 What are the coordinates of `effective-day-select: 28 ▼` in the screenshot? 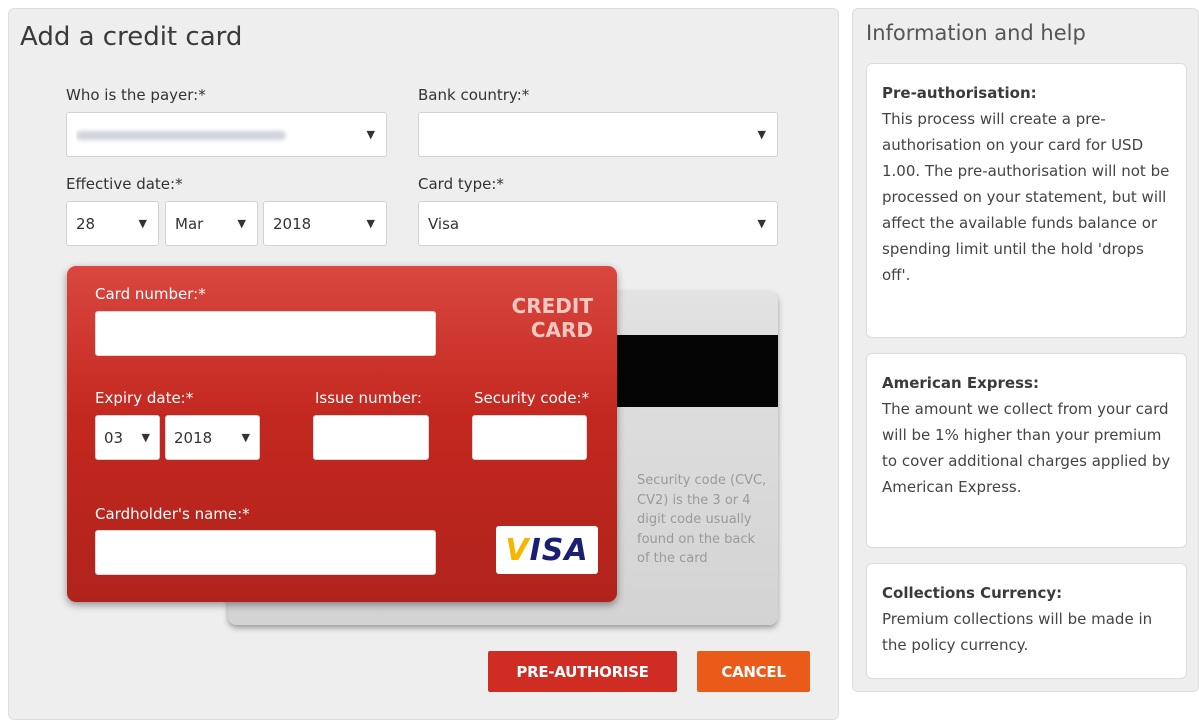 It's located at (112, 223).